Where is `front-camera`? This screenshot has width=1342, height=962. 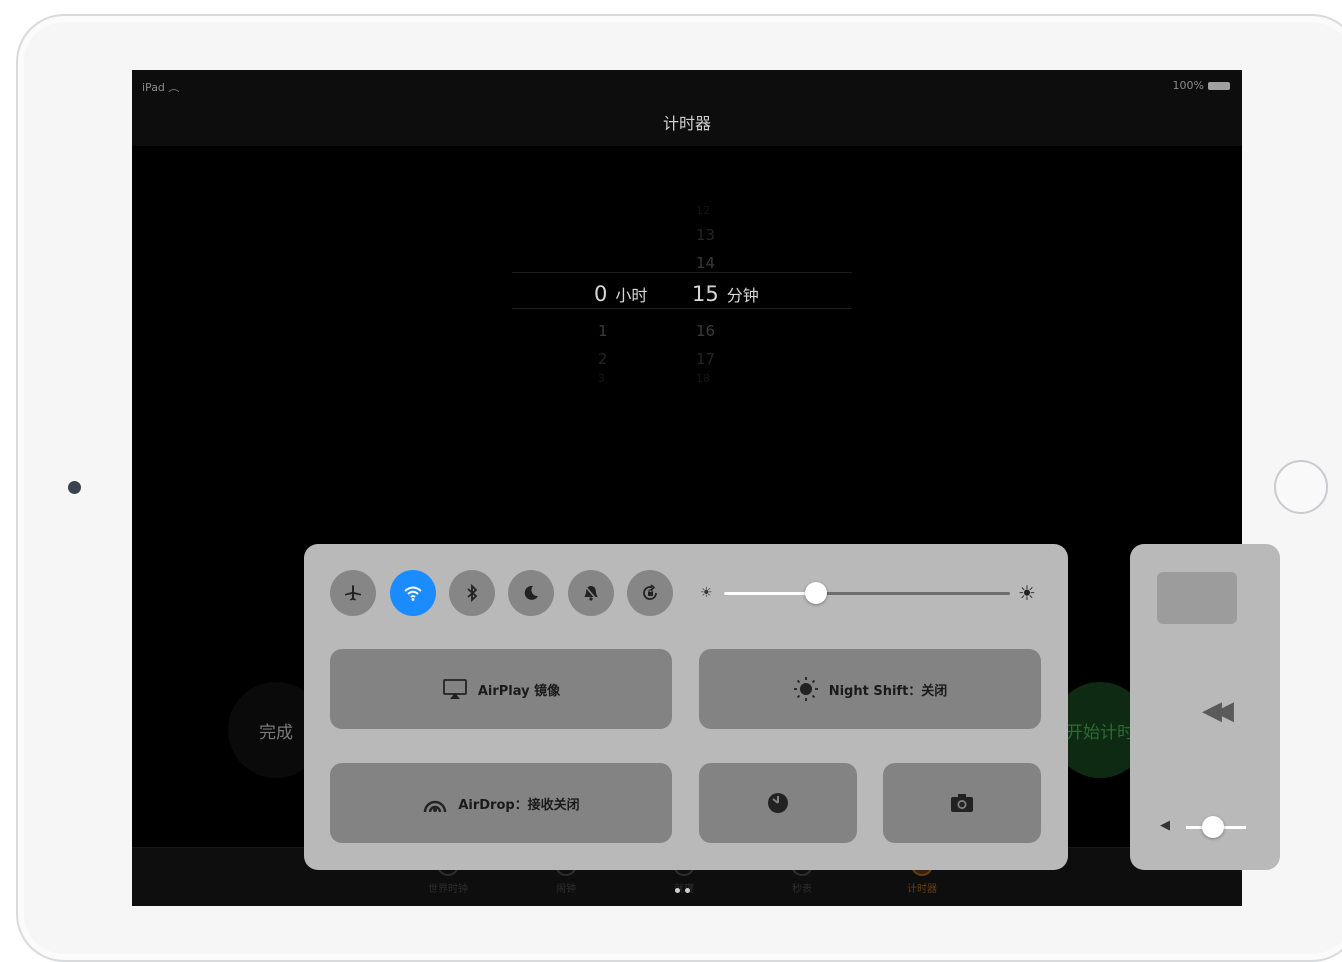 front-camera is located at coordinates (74, 487).